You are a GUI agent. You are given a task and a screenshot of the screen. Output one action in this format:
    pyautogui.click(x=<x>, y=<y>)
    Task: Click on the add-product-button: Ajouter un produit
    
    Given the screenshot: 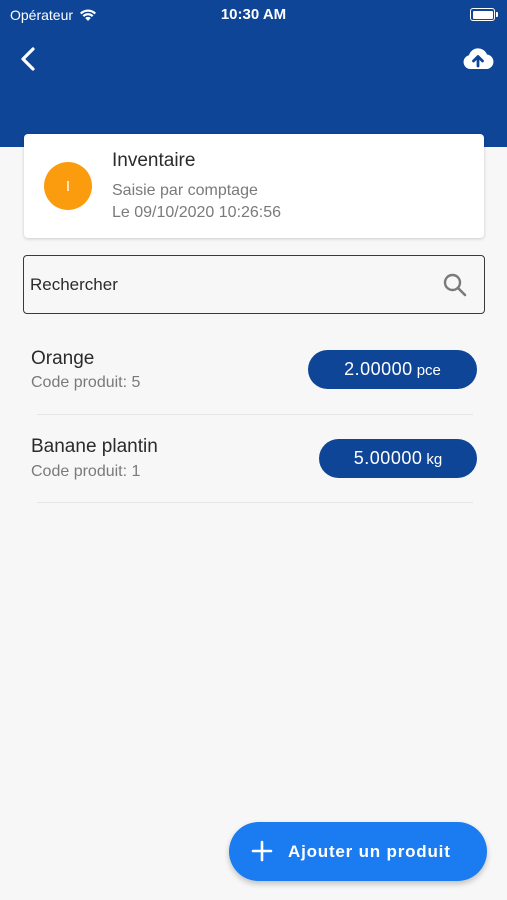 What is the action you would take?
    pyautogui.click(x=358, y=851)
    